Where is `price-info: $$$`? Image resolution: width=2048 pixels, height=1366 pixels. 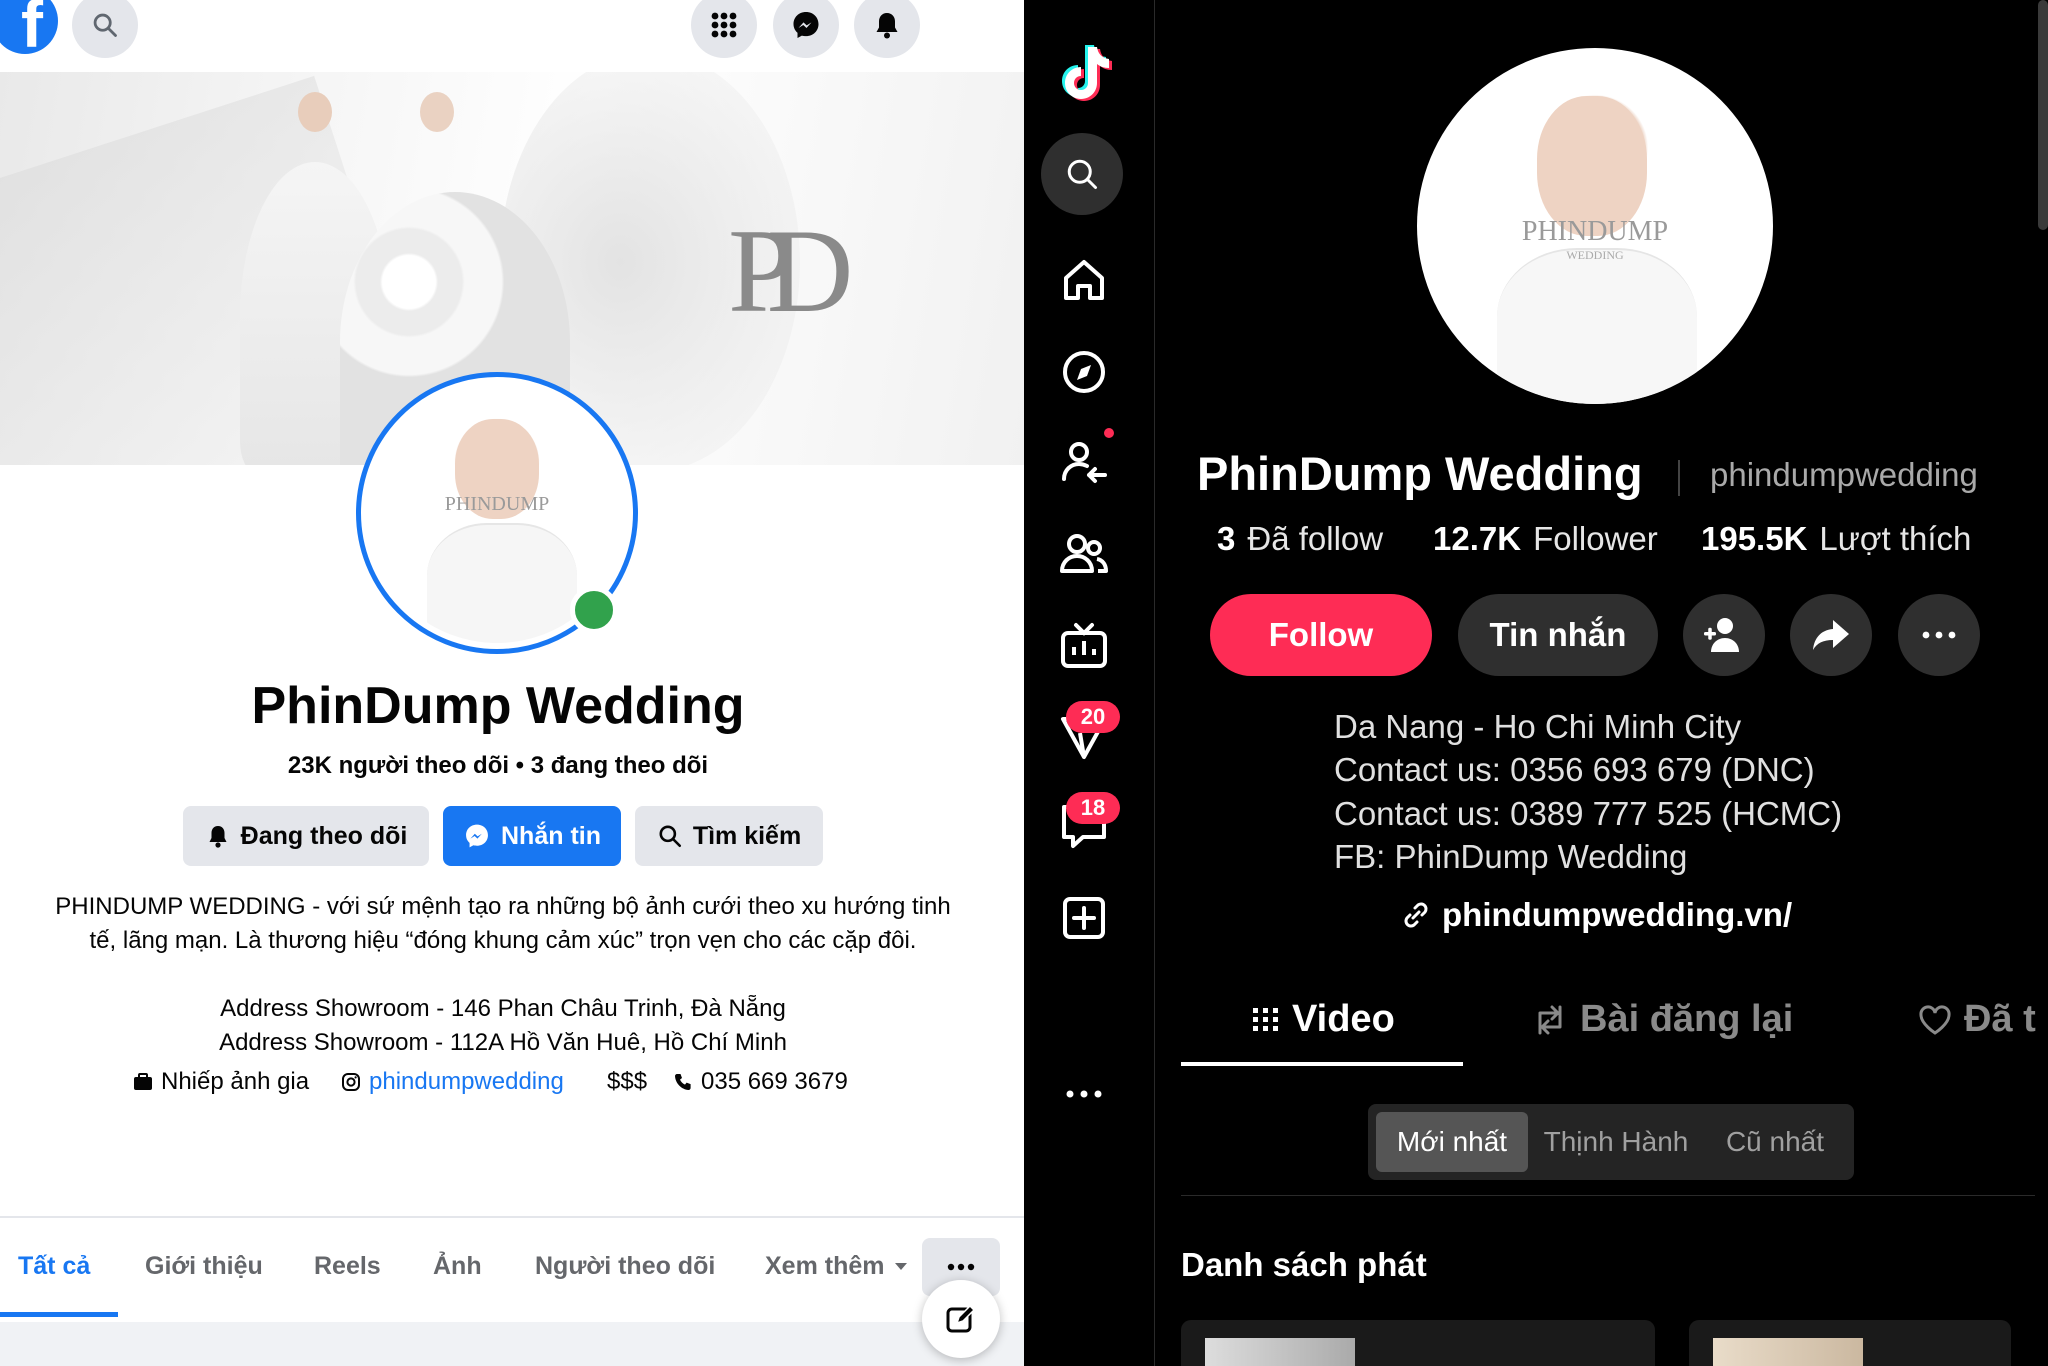 price-info: $$$ is located at coordinates (627, 1082).